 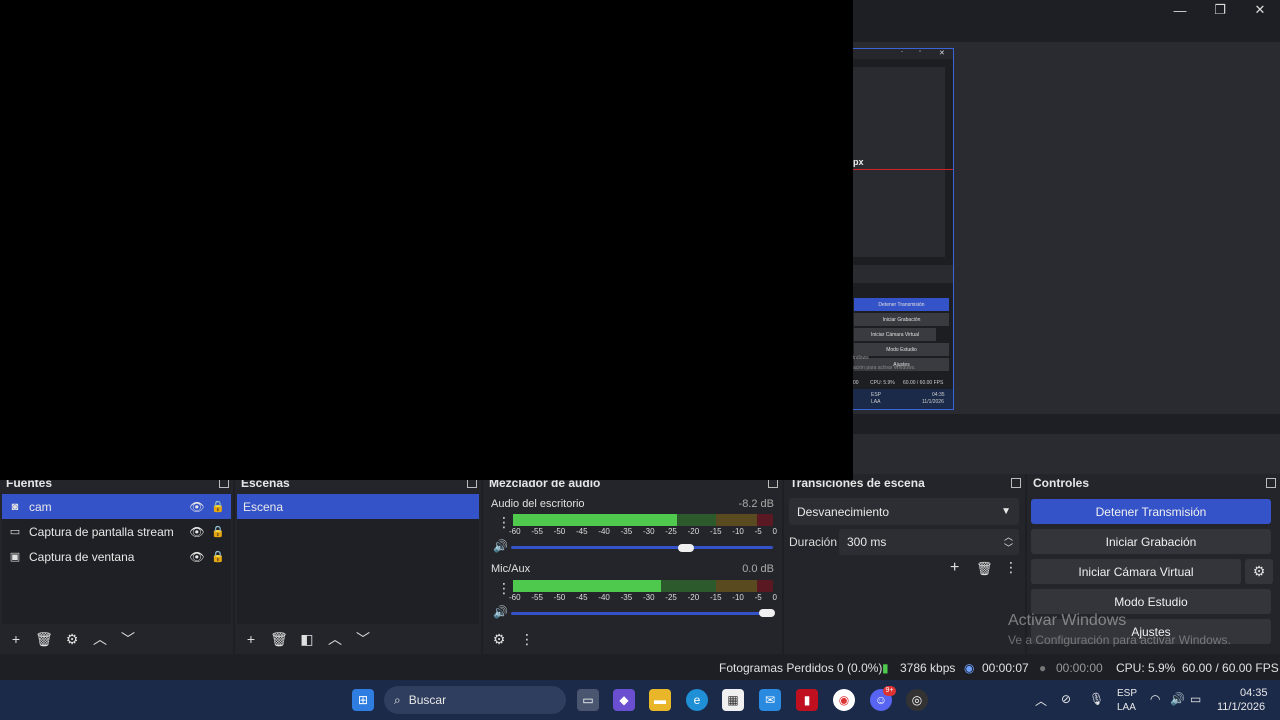 I want to click on stream-time: 00:00:07, so click(x=1005, y=668).